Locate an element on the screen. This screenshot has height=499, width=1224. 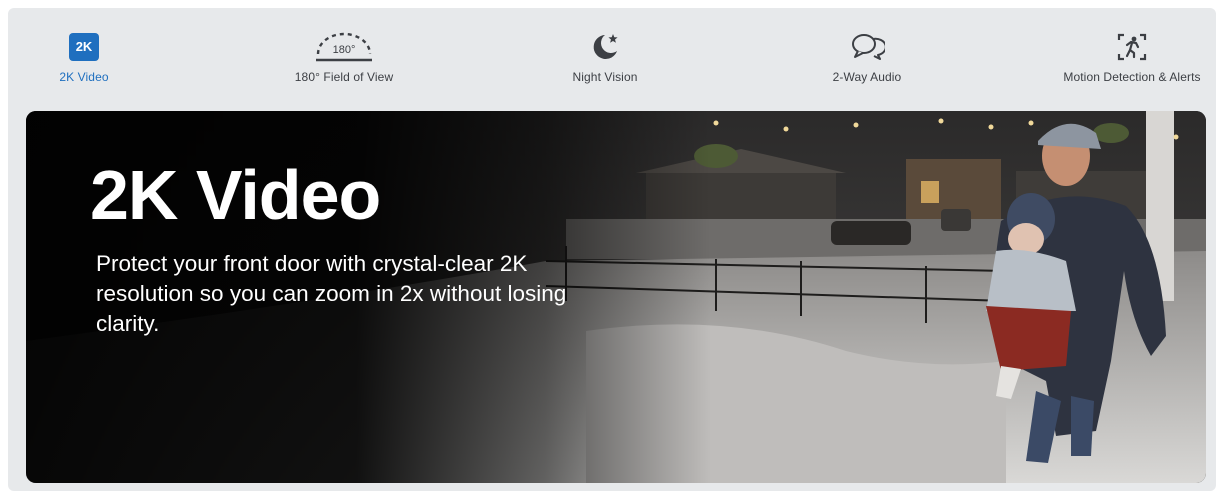
tab-night-vision: Night Vision is located at coordinates (605, 64).